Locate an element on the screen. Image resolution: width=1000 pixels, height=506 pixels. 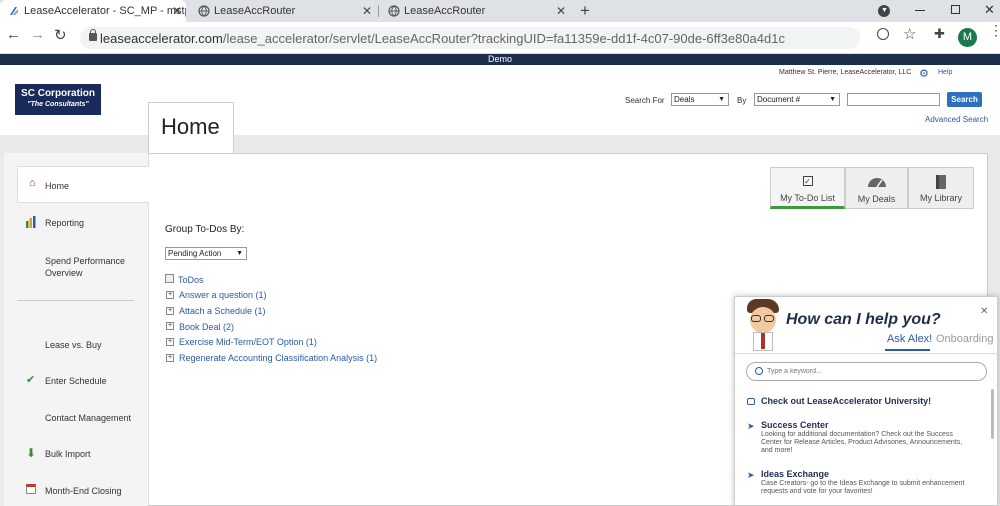
todo-item: Book Deal (2) is located at coordinates (206, 327).